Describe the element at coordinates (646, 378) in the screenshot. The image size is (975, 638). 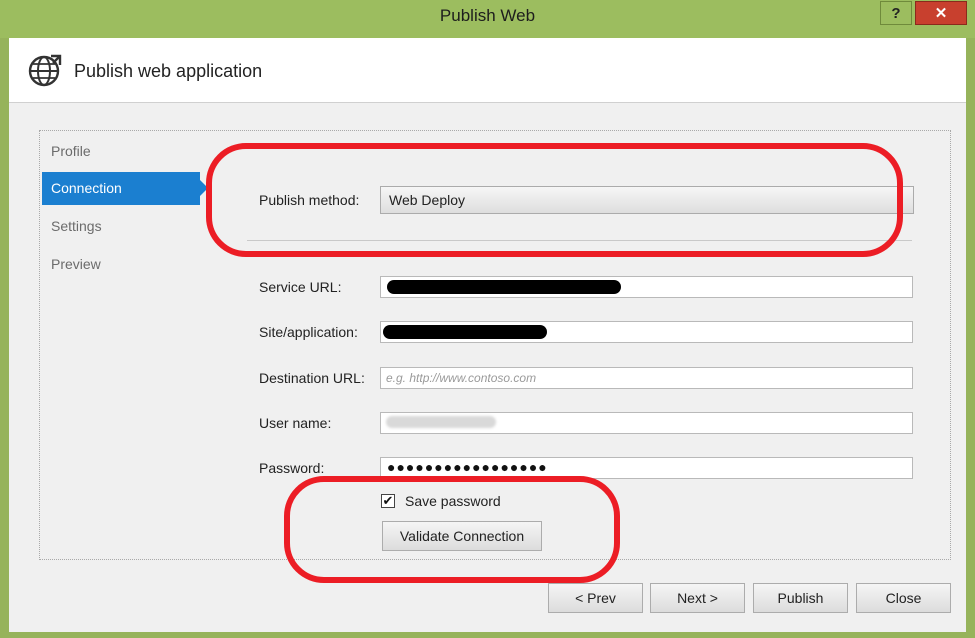
I see `destination-url-input: e.g. http://www.contoso.com` at that location.